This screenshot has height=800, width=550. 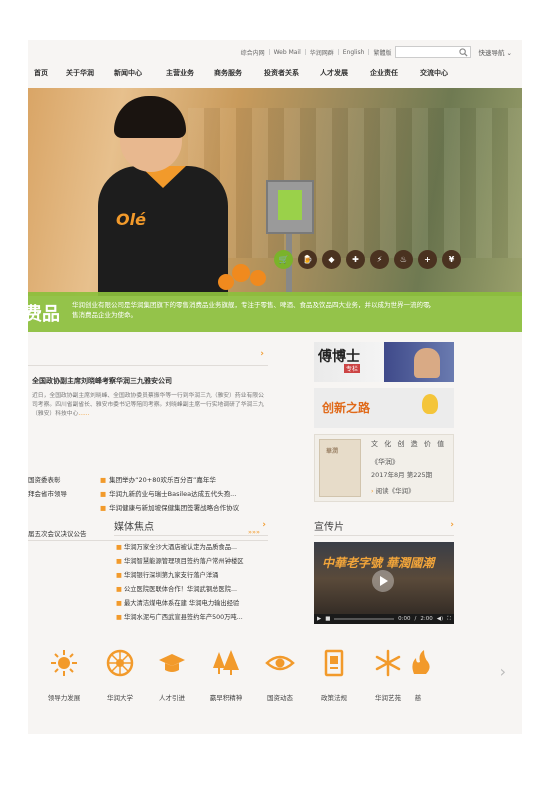 I want to click on read-magazine-label: 阅读《华润》, so click(x=395, y=491).